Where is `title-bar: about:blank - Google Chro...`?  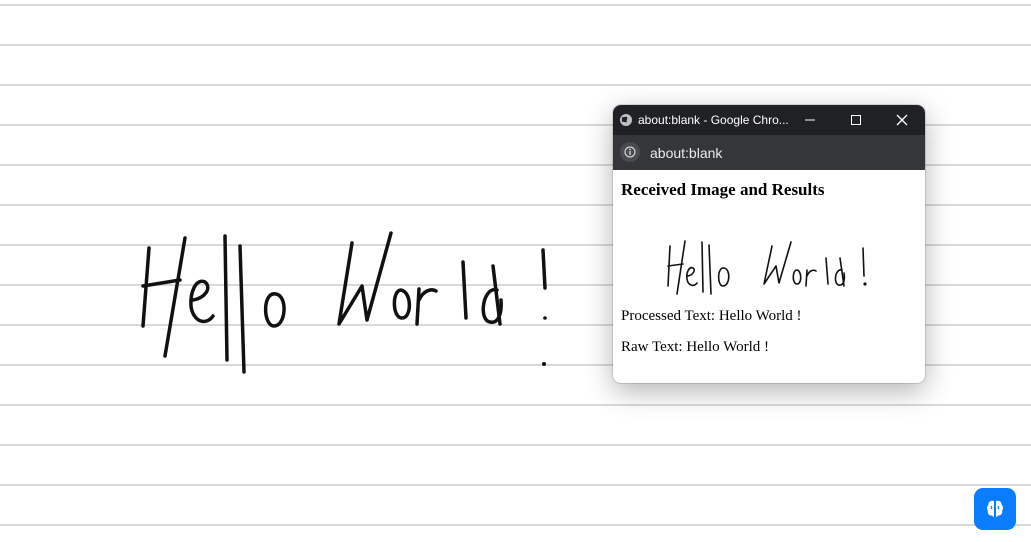 title-bar: about:blank - Google Chro... is located at coordinates (769, 120).